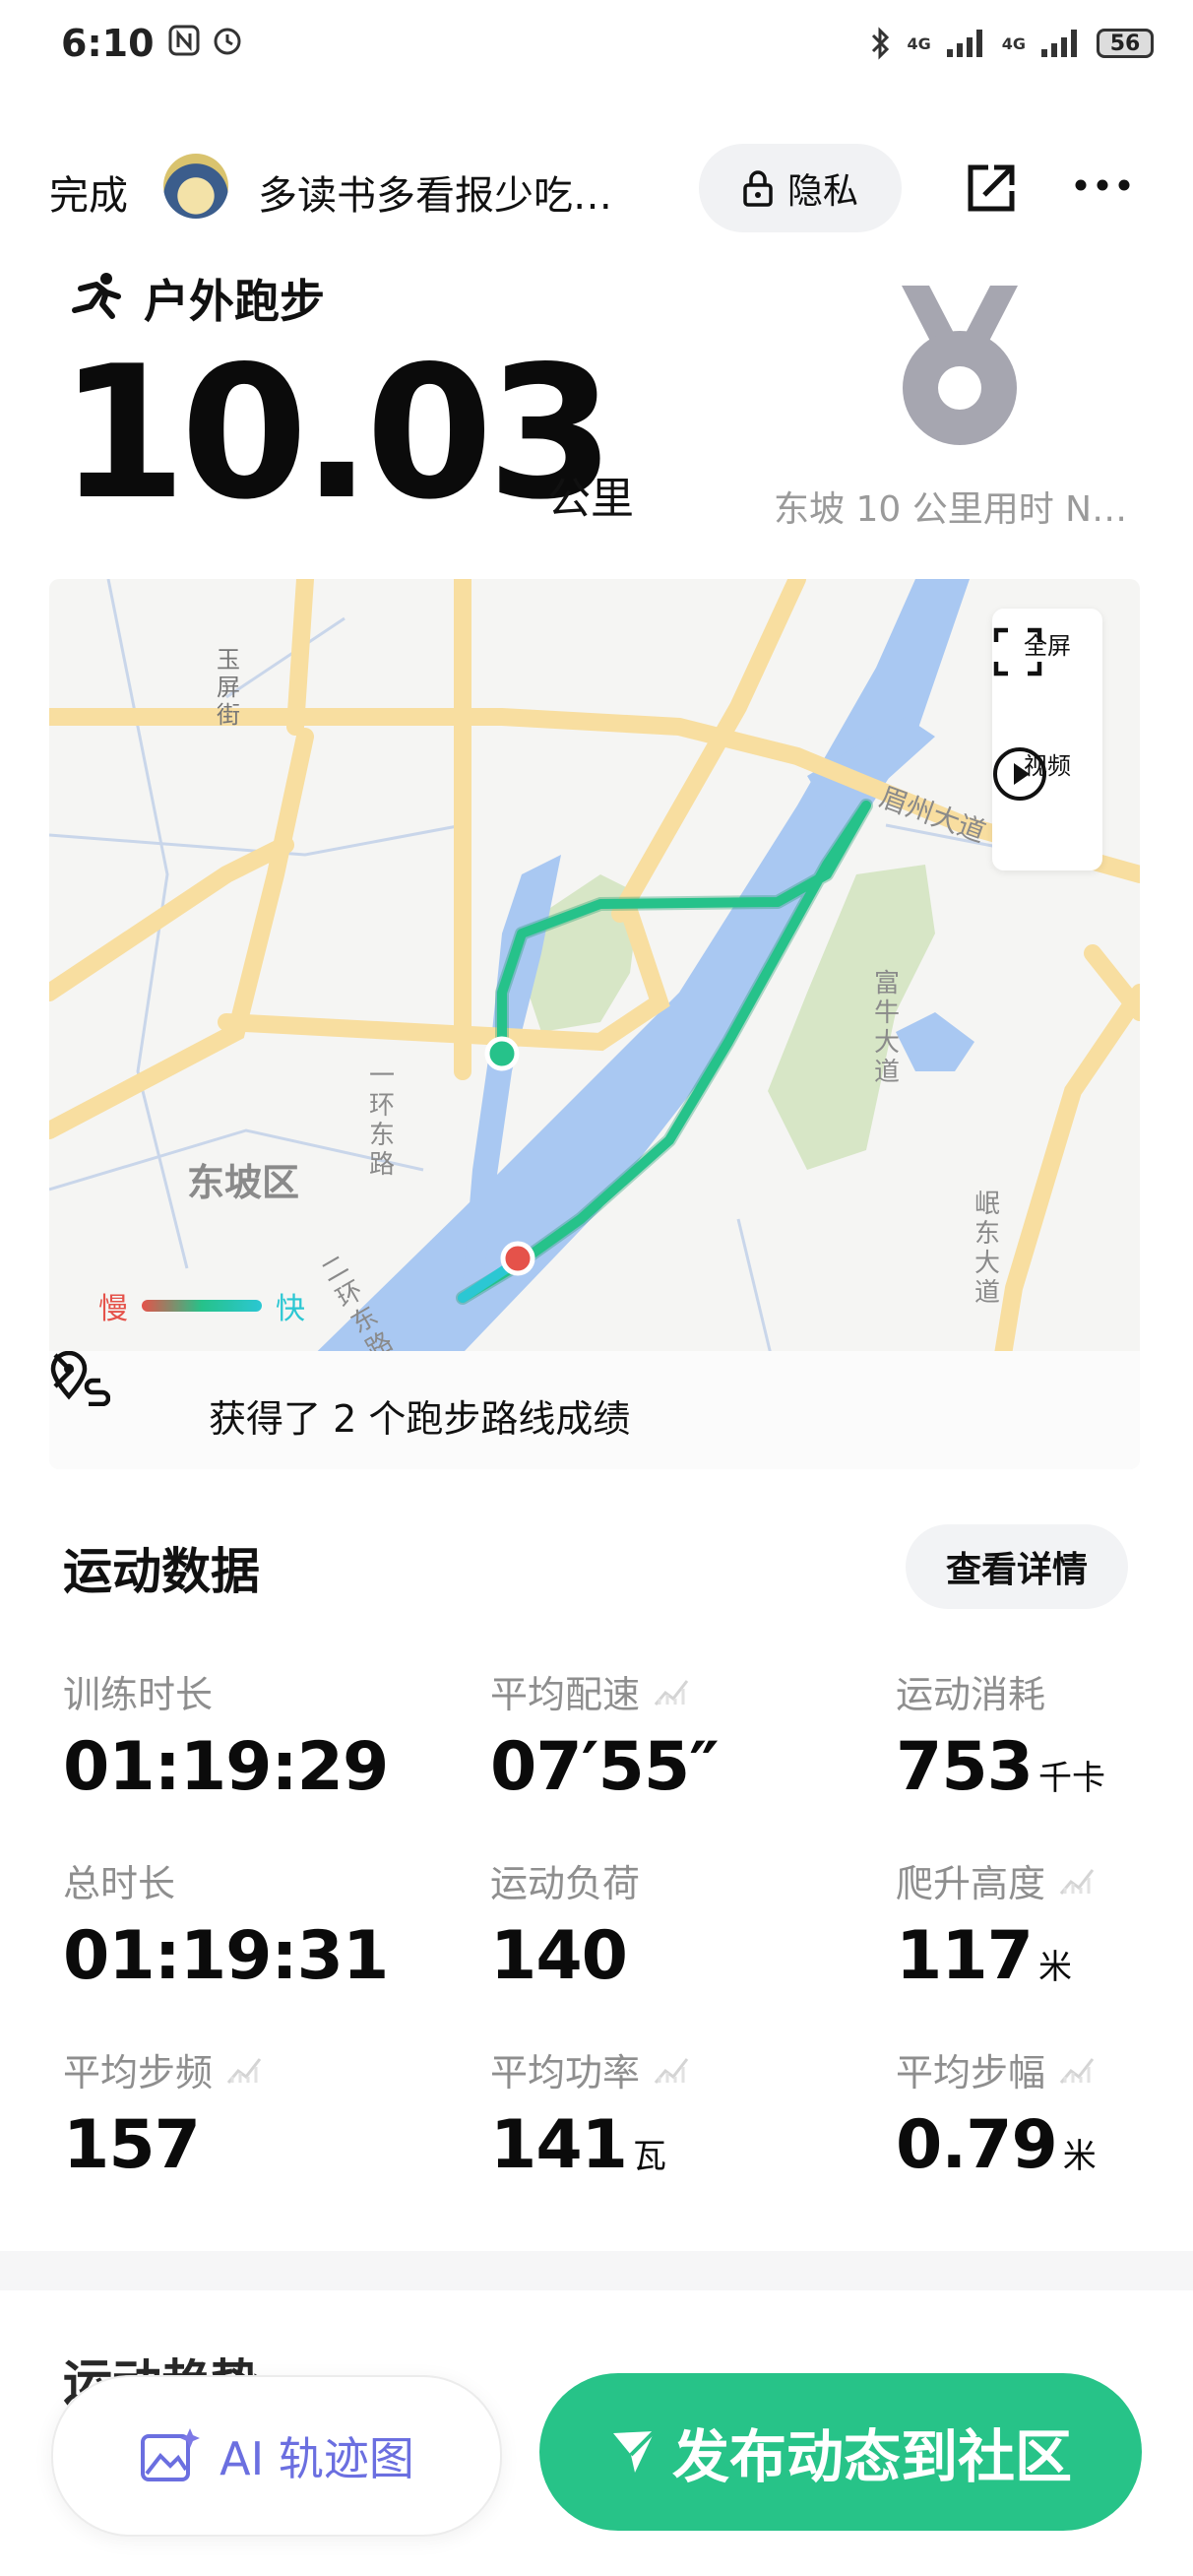 This screenshot has width=1193, height=2576. Describe the element at coordinates (1019, 774) in the screenshot. I see `play-icon` at that location.